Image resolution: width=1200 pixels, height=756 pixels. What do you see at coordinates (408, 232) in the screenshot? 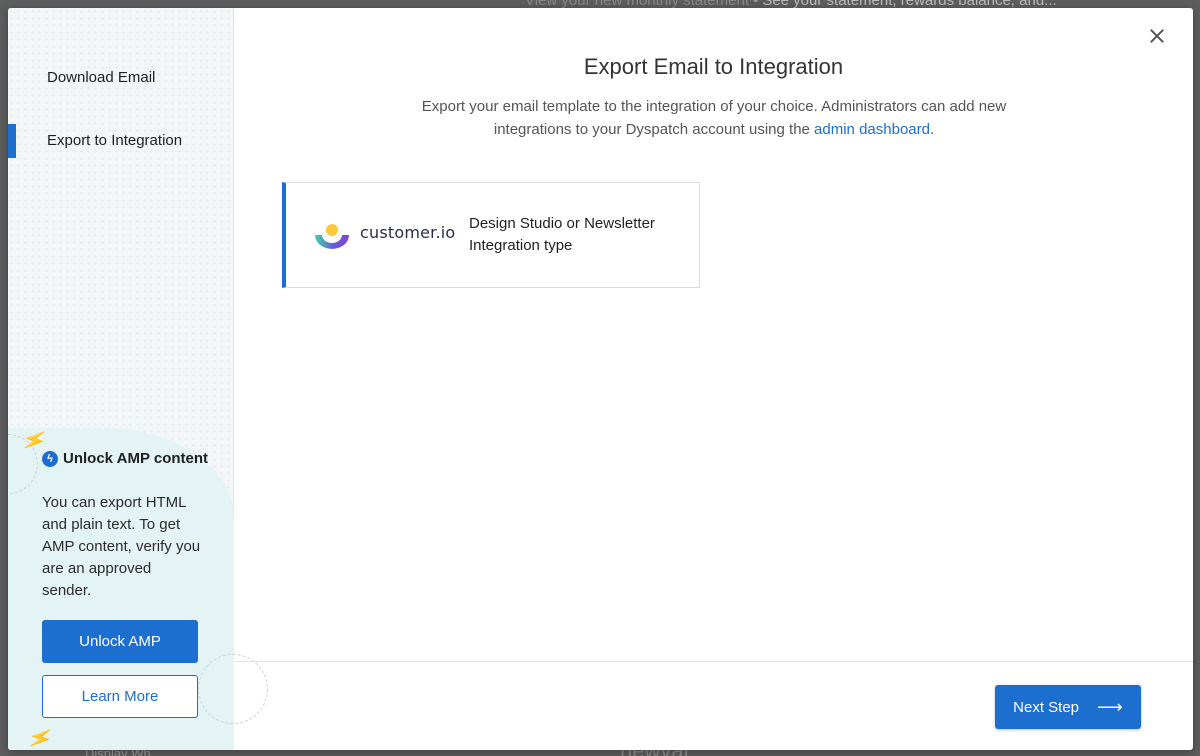
I see `customerio-logo-text: customer.io` at bounding box center [408, 232].